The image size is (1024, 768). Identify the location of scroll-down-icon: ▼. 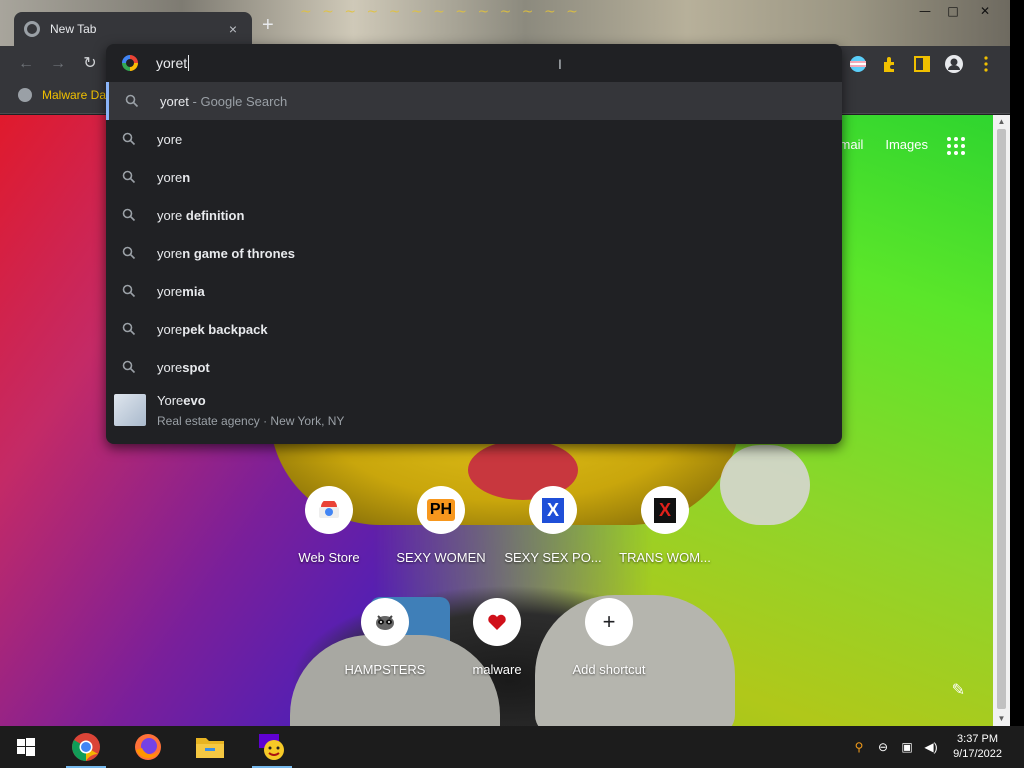
(1001, 719).